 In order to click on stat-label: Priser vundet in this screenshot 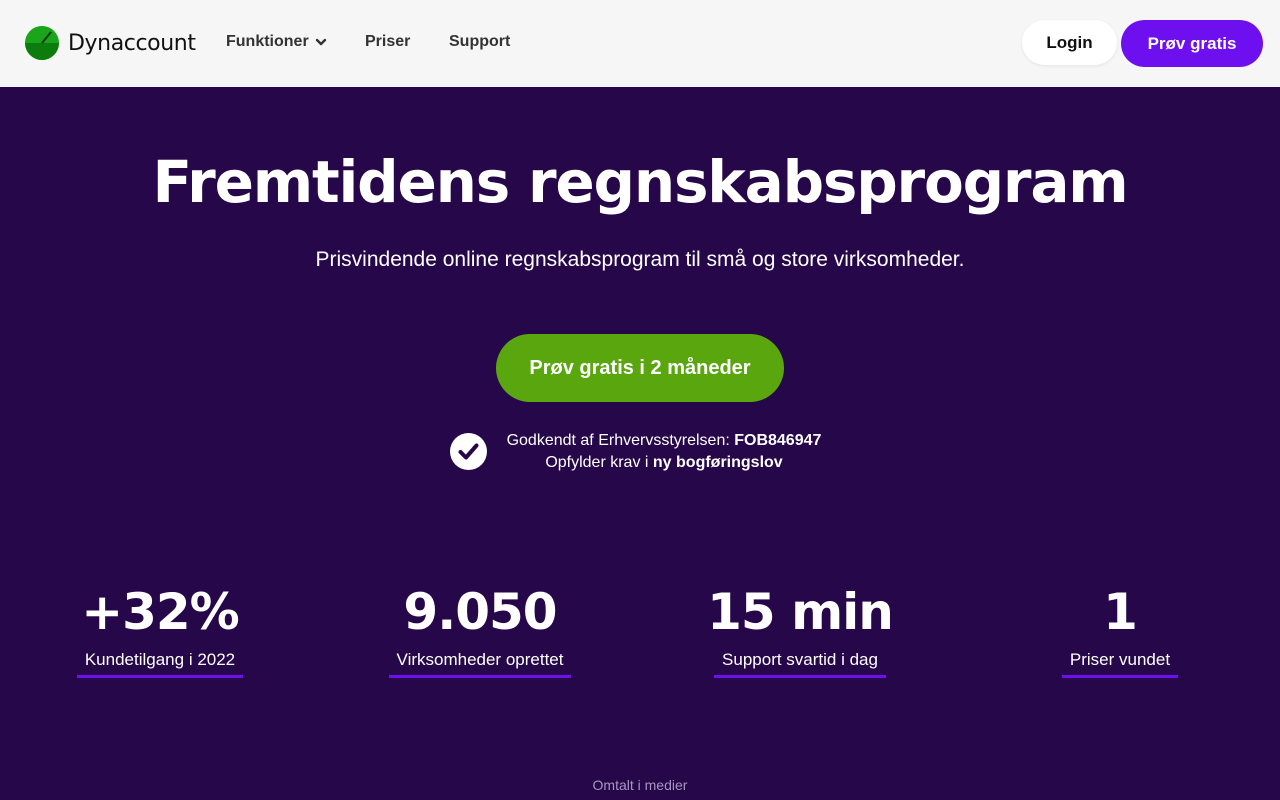, I will do `click(1120, 664)`.